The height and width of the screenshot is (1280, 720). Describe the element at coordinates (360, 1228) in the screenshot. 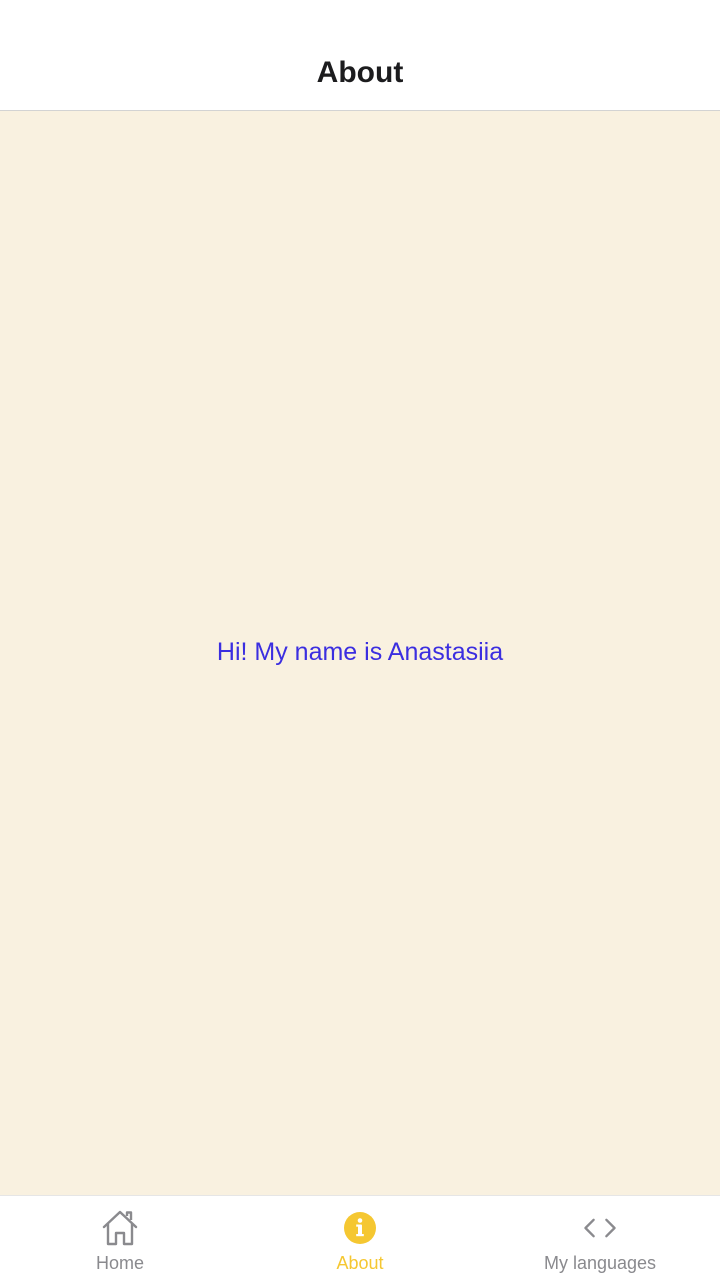

I see `info-icon` at that location.